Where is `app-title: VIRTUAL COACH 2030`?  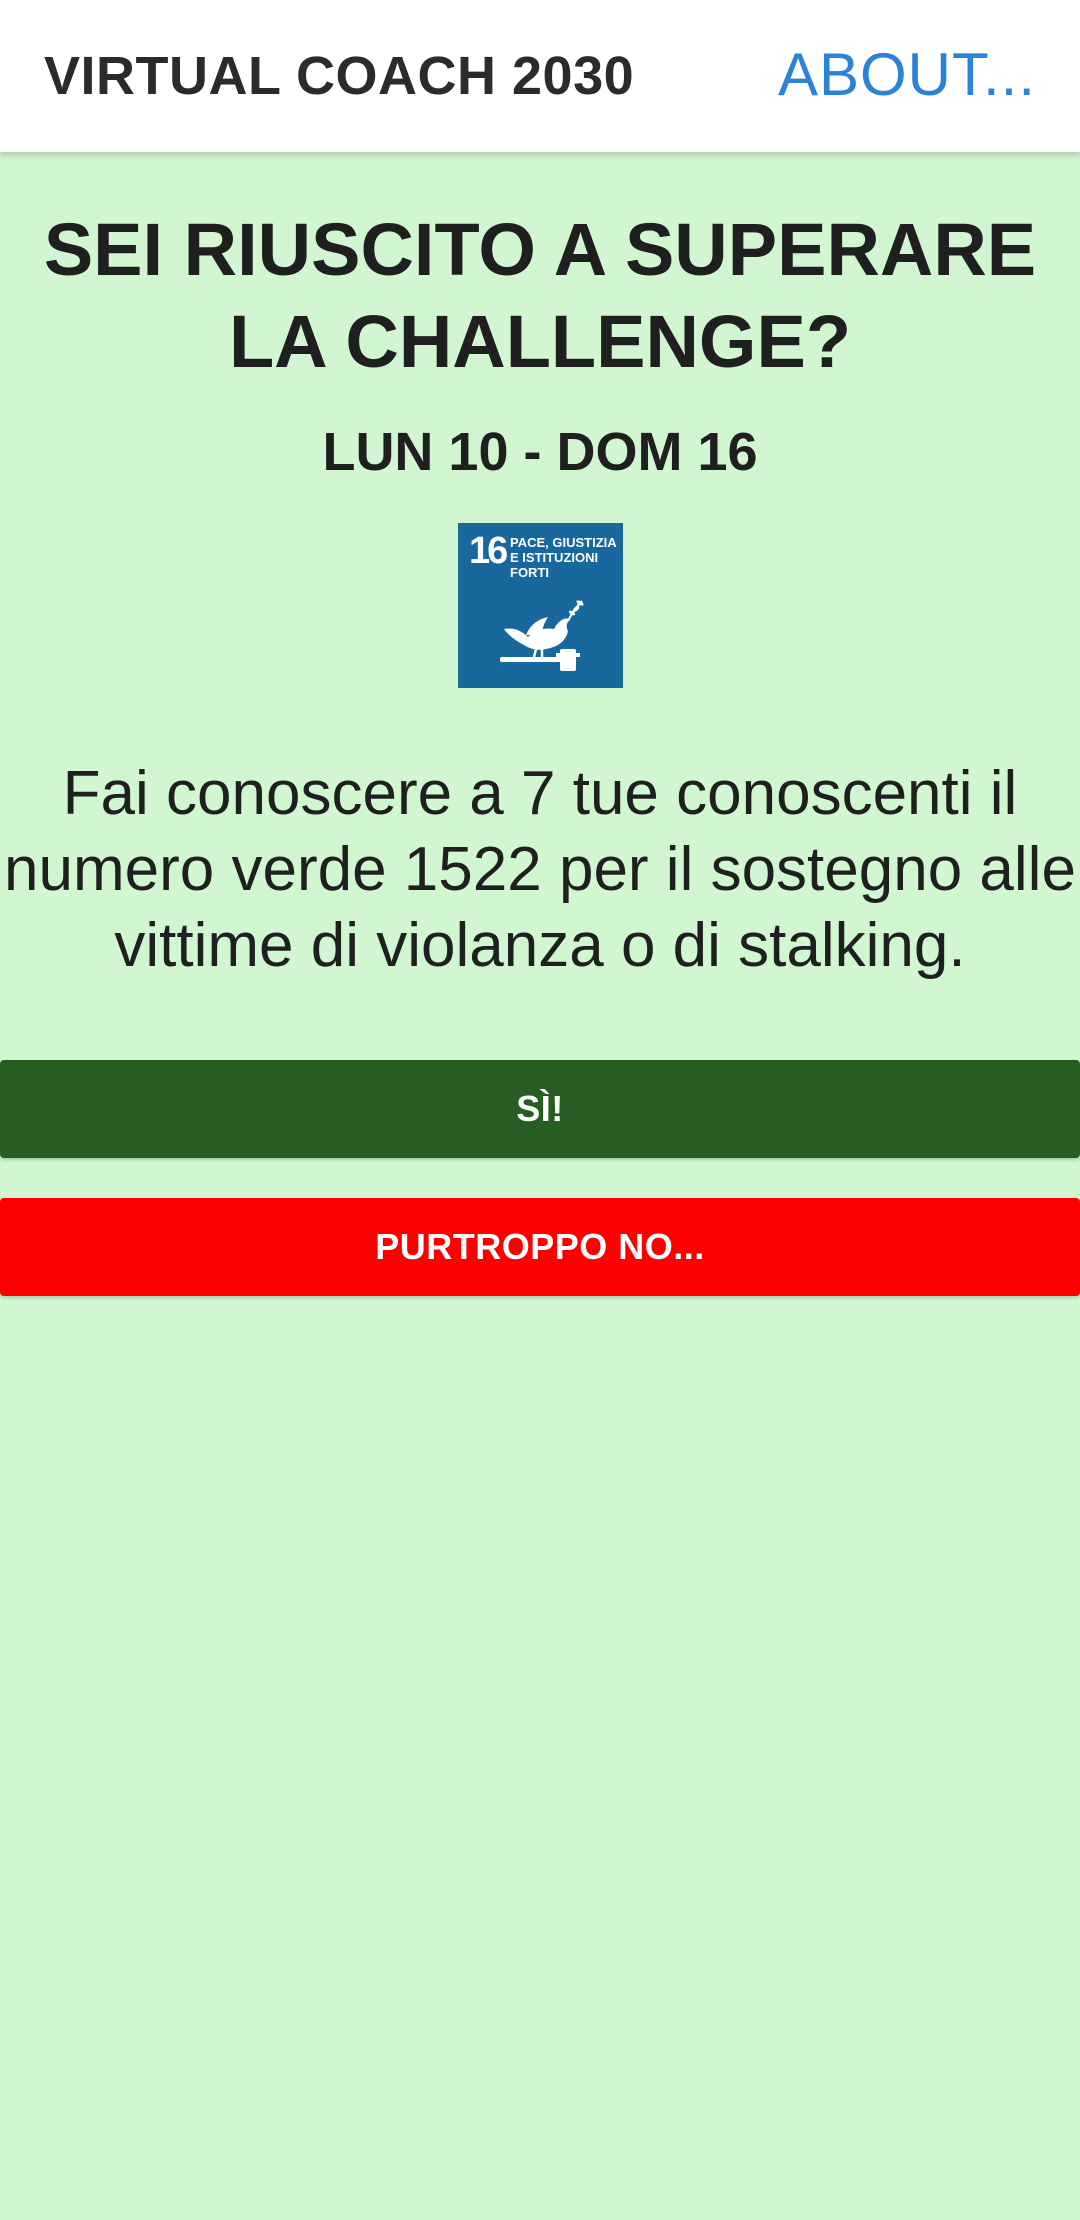 app-title: VIRTUAL COACH 2030 is located at coordinates (339, 76).